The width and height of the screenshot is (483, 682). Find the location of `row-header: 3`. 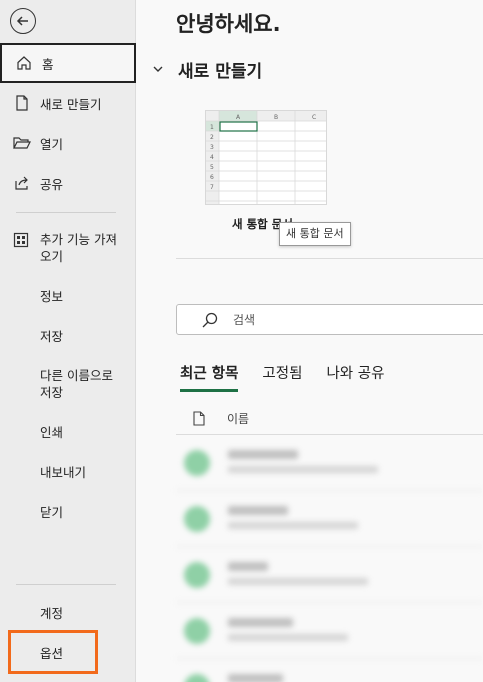

row-header: 3 is located at coordinates (212, 147).